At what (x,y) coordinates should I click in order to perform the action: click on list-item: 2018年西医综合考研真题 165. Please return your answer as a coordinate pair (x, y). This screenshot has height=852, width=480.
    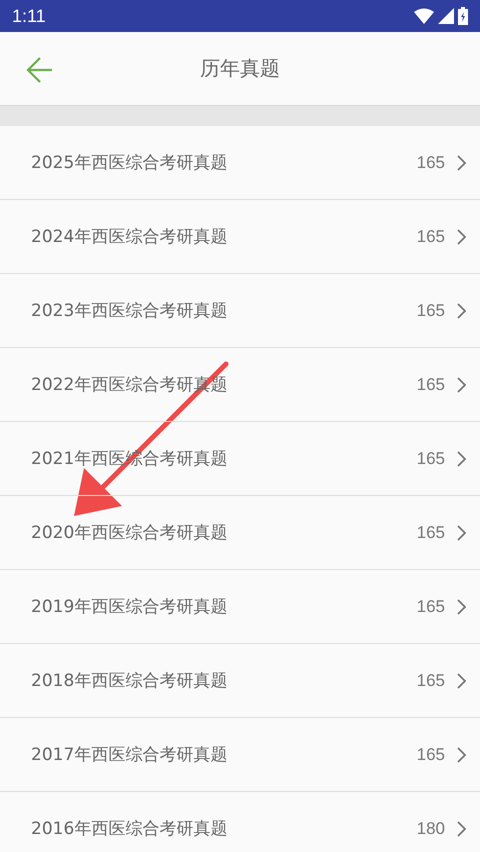
    Looking at the image, I should click on (240, 681).